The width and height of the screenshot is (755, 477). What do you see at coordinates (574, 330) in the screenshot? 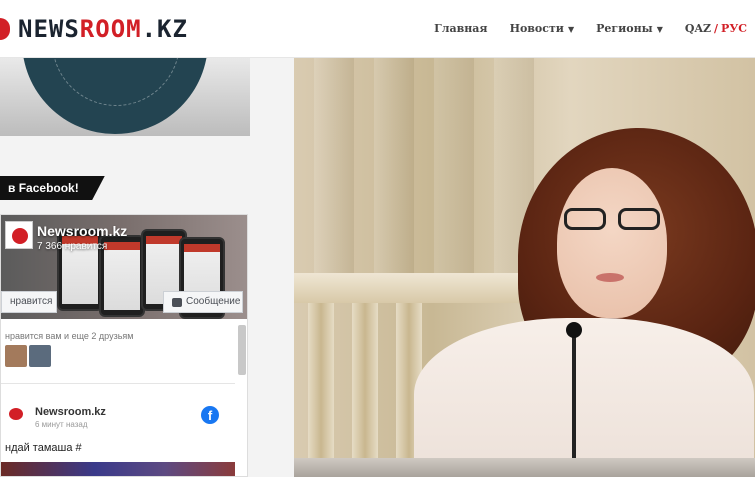
I see `microphone-icon` at bounding box center [574, 330].